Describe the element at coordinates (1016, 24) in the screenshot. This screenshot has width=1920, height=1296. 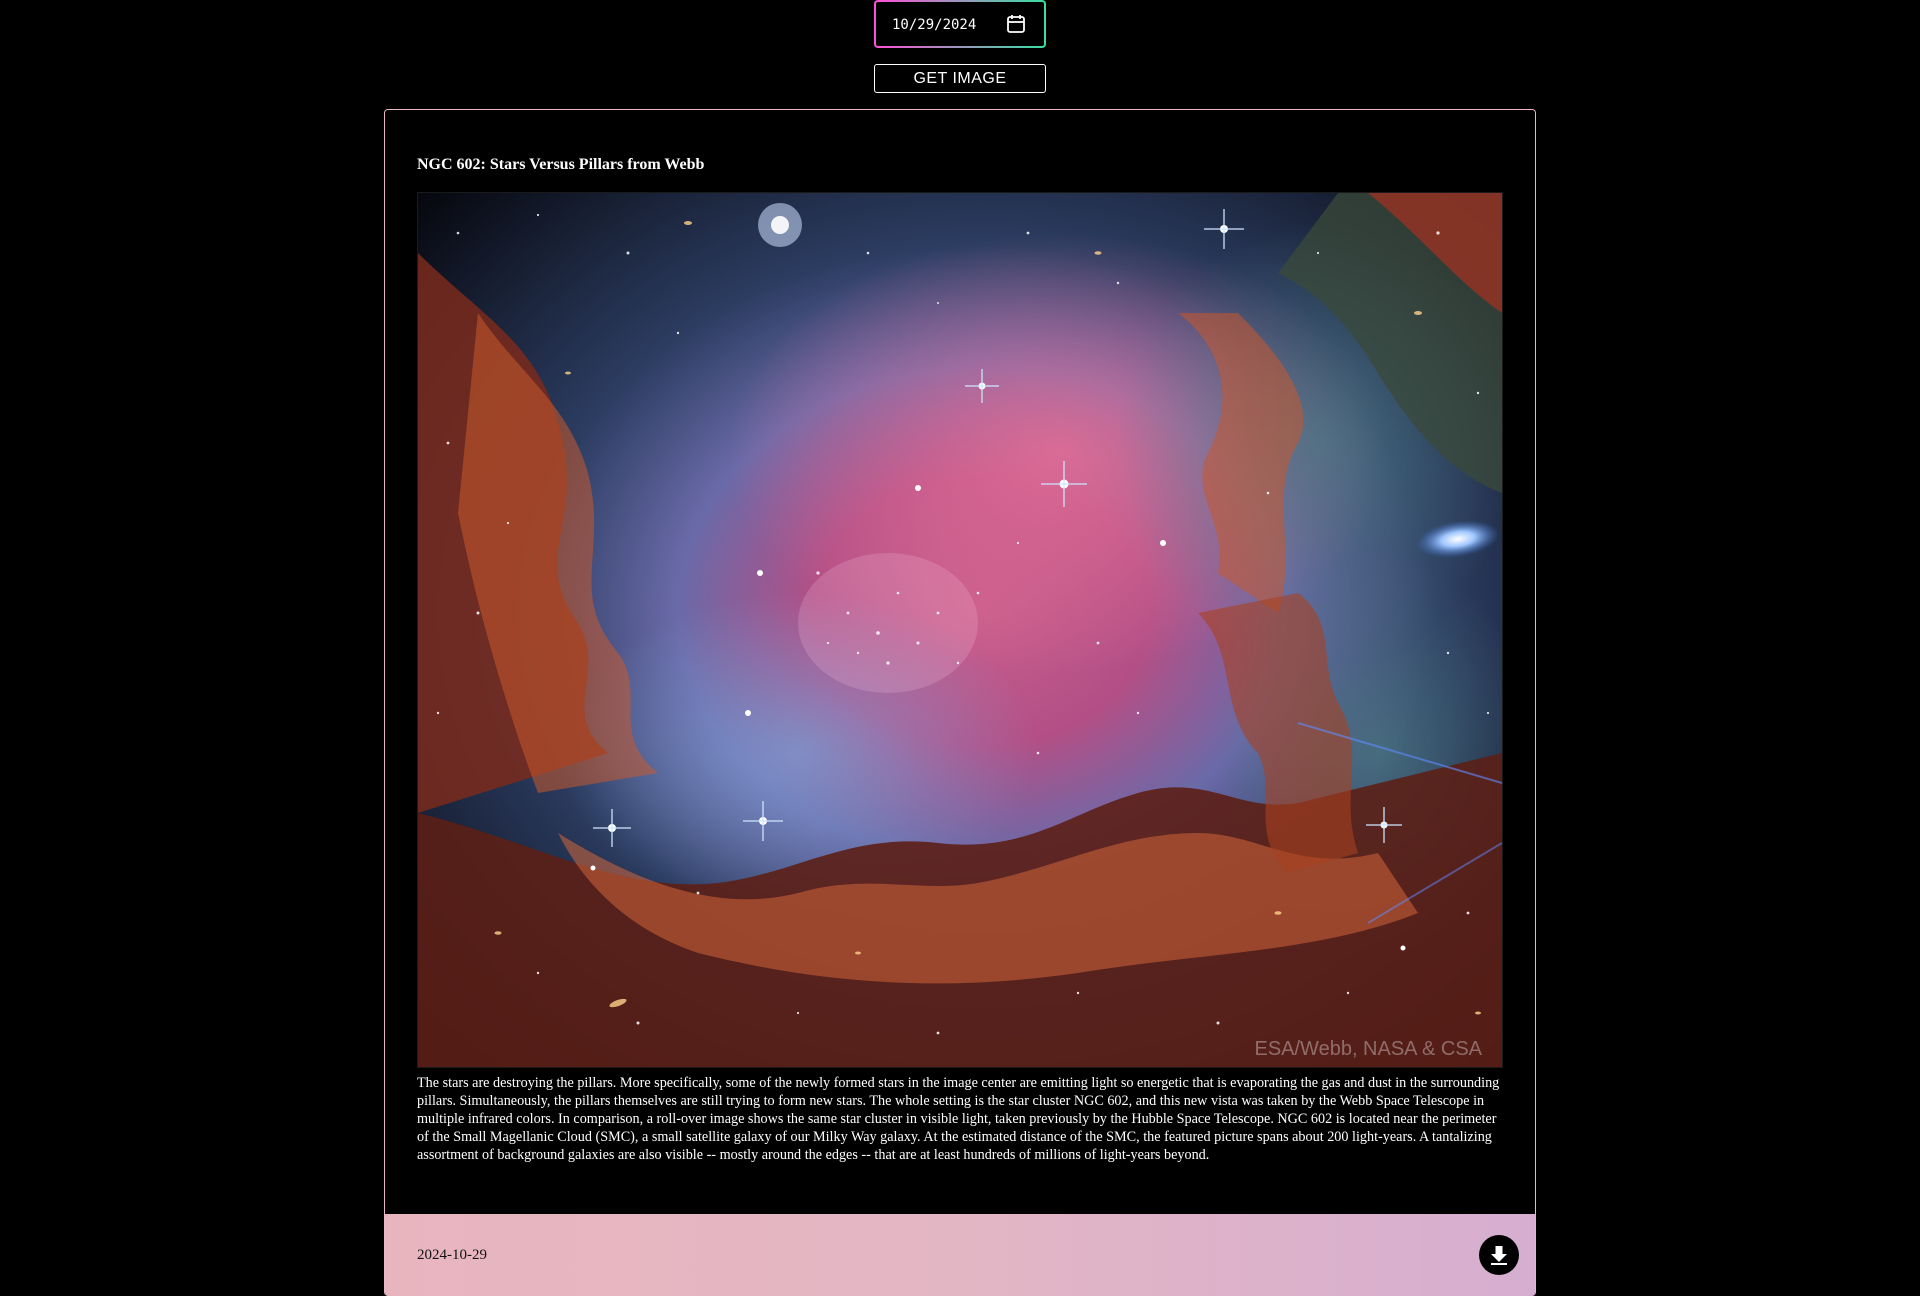
I see `calendar-icon` at that location.